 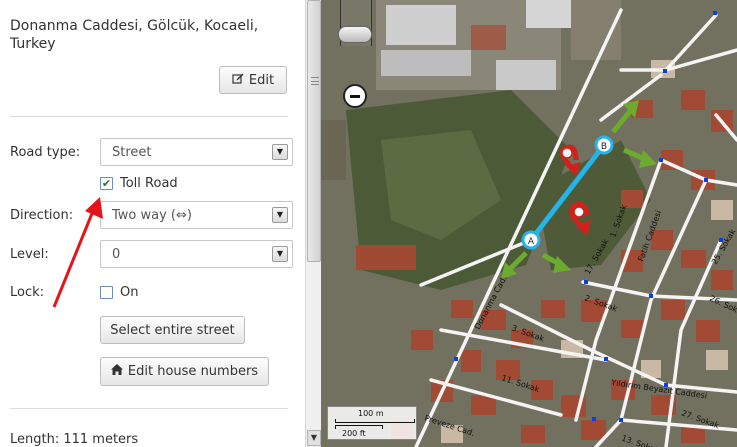 What do you see at coordinates (261, 80) in the screenshot?
I see `edit-label: Edit` at bounding box center [261, 80].